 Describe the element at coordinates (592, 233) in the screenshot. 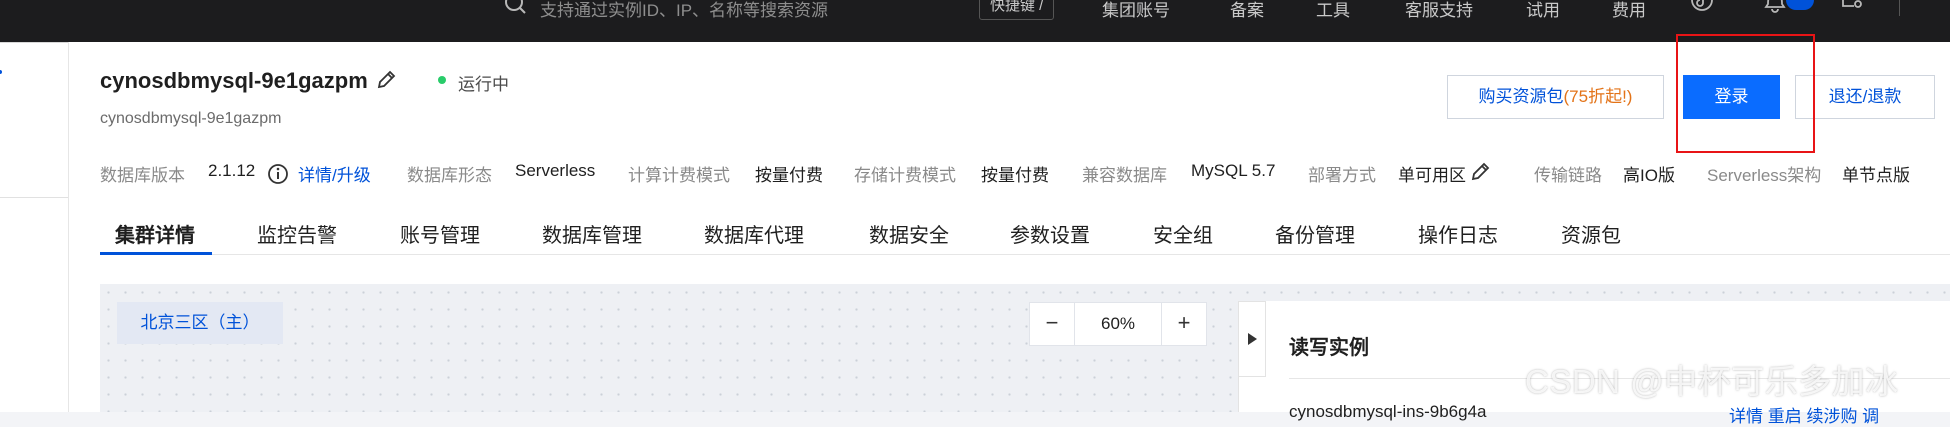

I see `tab-db-management: 数据库管理` at that location.